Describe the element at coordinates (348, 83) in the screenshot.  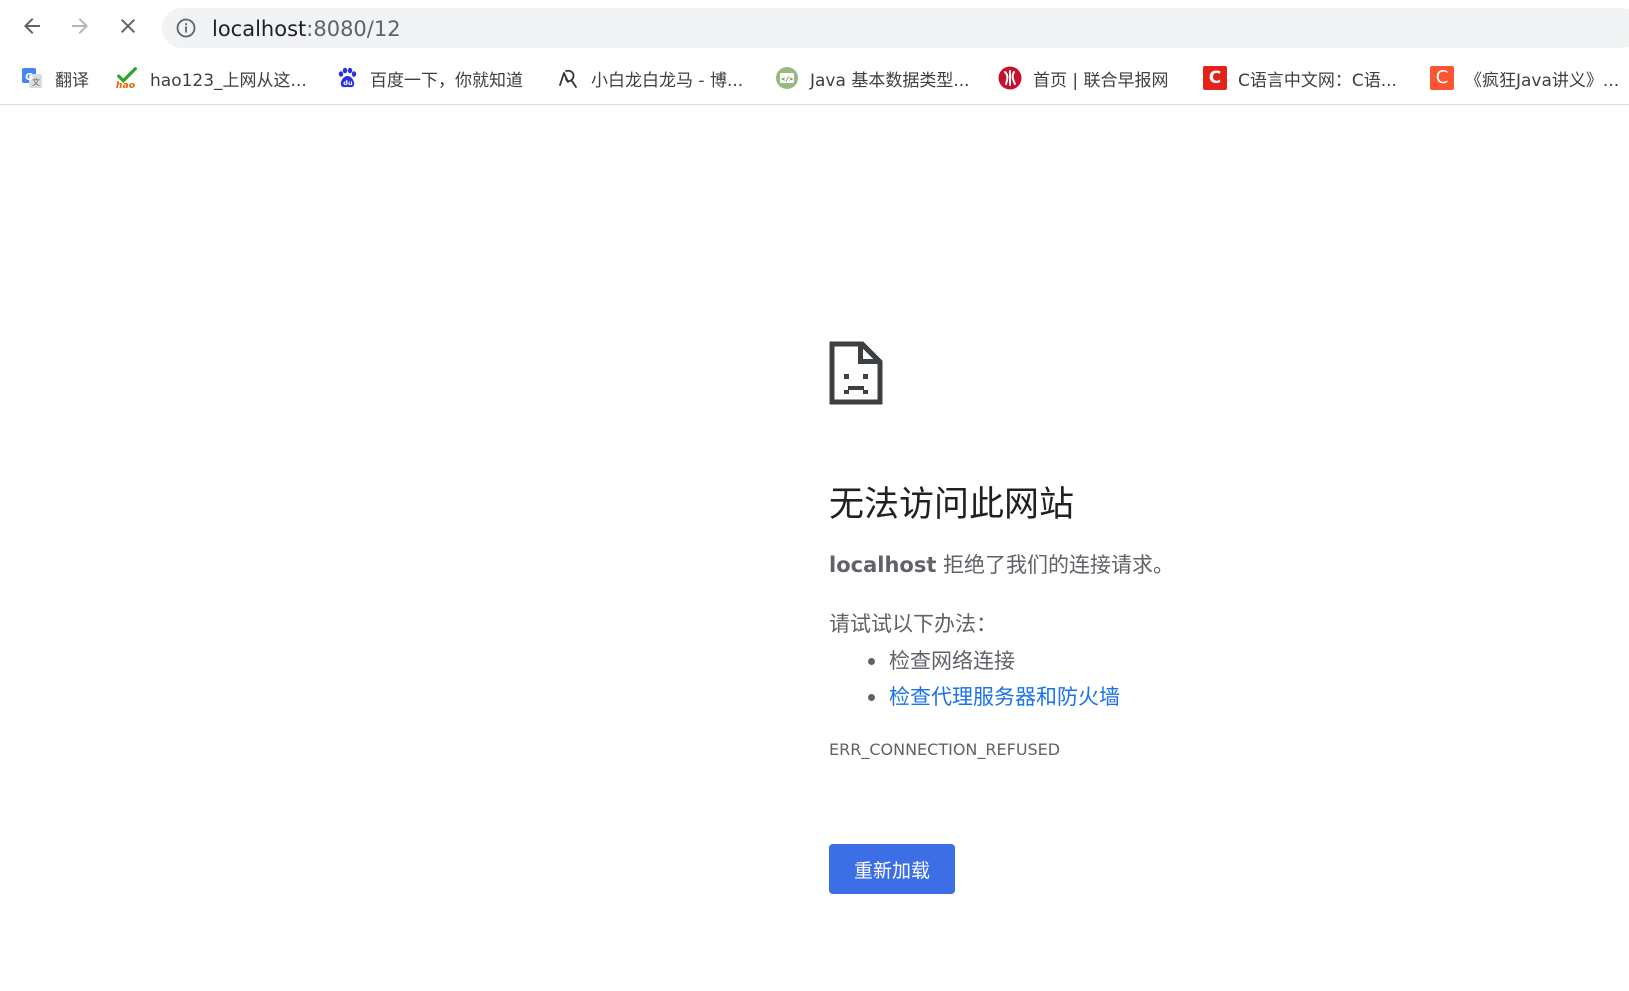
I see `svg-text: du` at that location.